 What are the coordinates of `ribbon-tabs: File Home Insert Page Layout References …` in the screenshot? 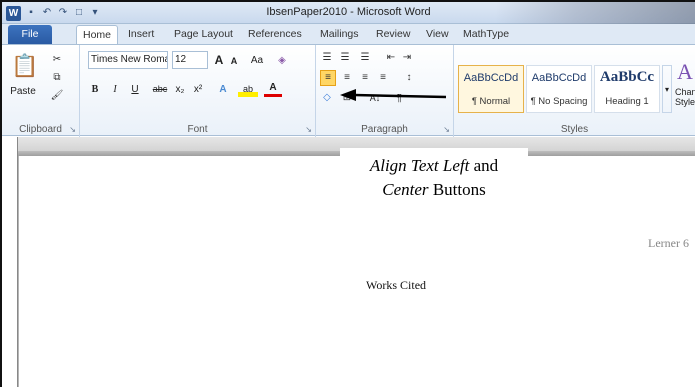 It's located at (348, 34).